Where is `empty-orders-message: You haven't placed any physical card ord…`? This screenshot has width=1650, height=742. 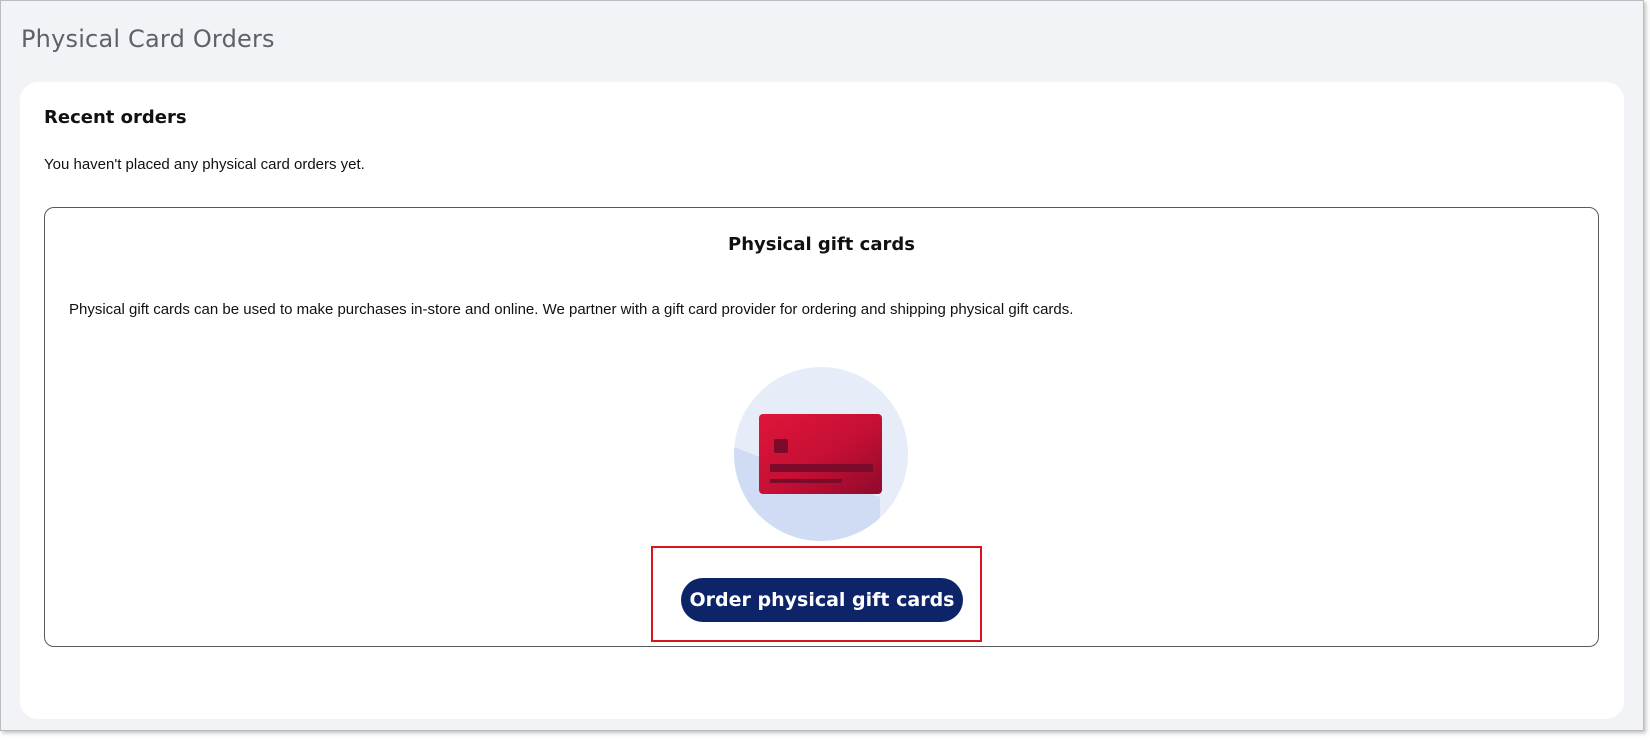
empty-orders-message: You haven't placed any physical card ord… is located at coordinates (204, 164).